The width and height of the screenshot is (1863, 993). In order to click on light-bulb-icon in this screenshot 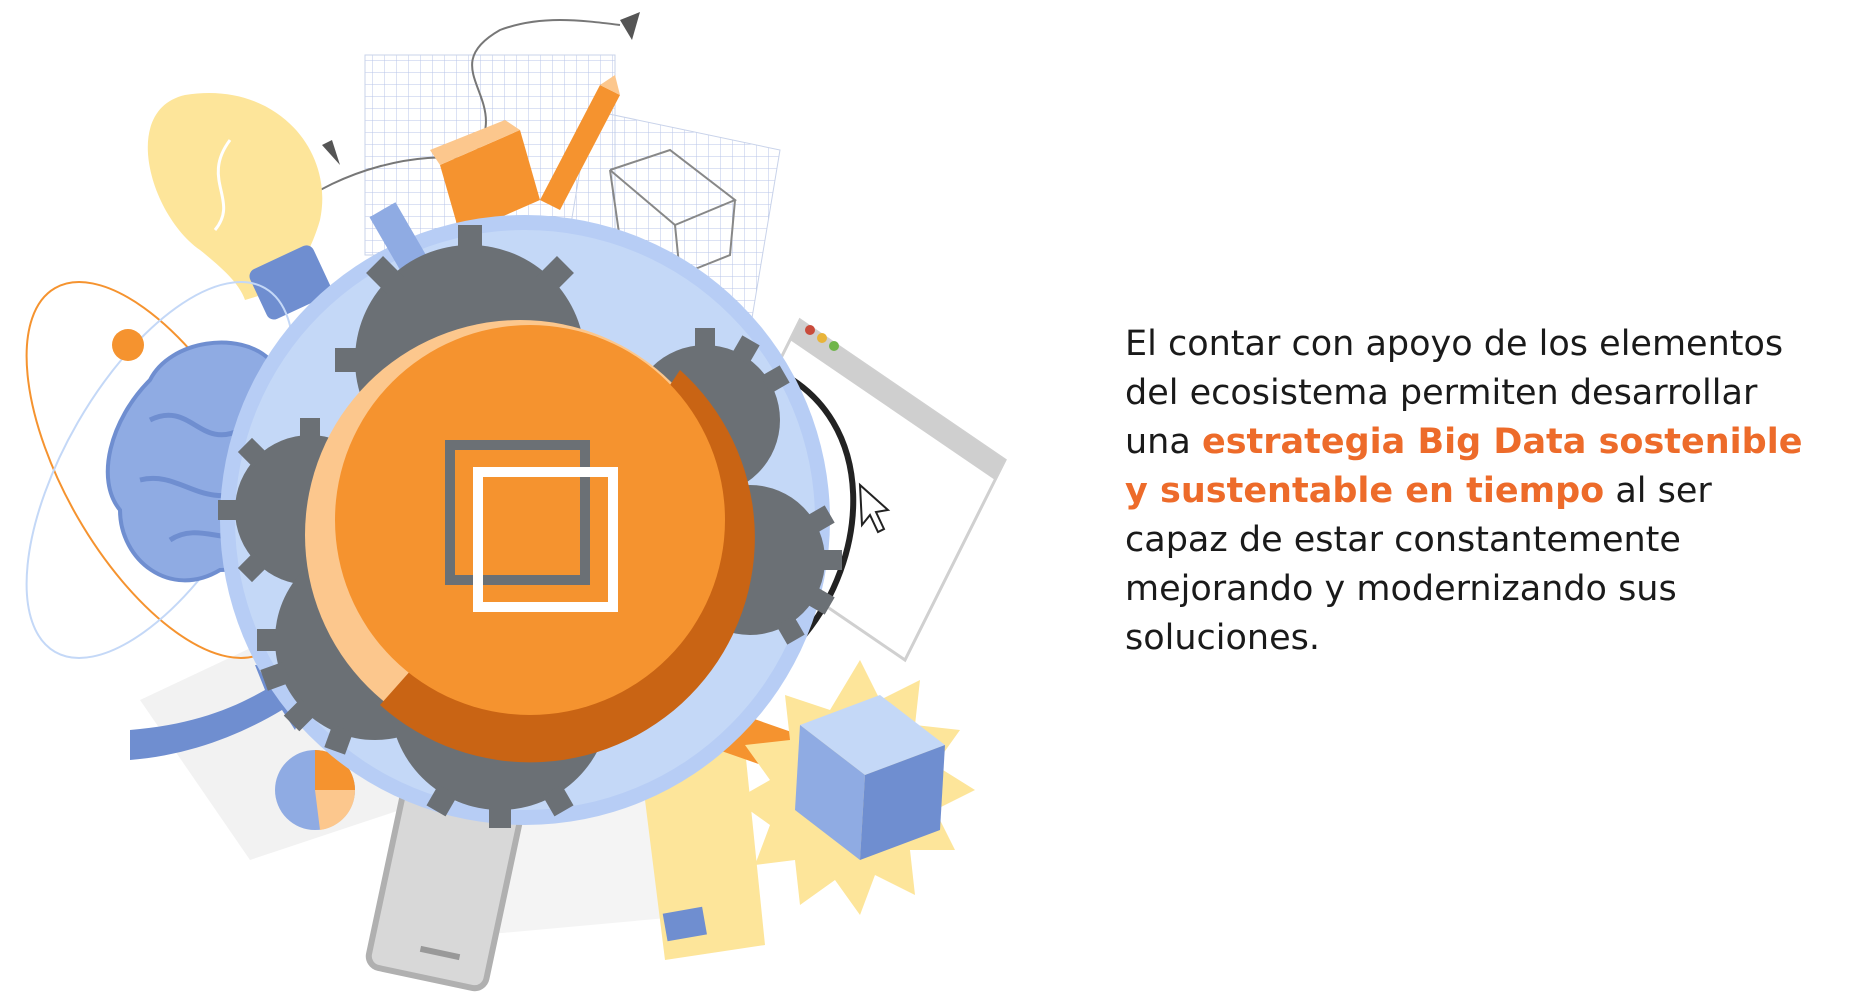, I will do `click(239, 206)`.